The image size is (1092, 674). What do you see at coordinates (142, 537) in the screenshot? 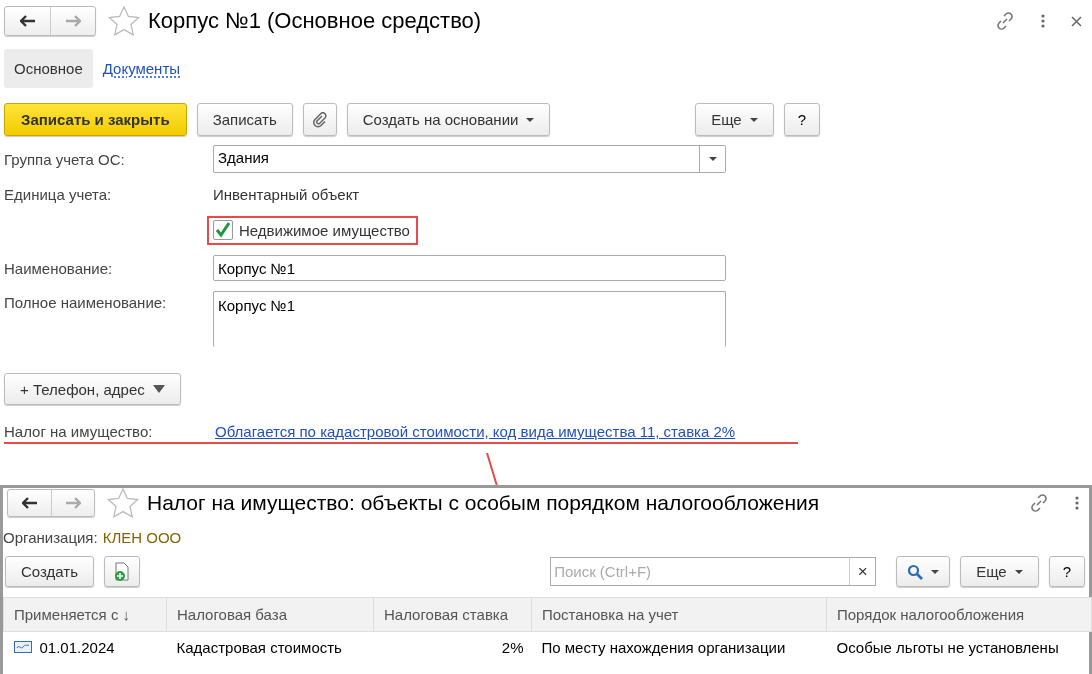
I see `organization-value: КЛЕН ООО` at bounding box center [142, 537].